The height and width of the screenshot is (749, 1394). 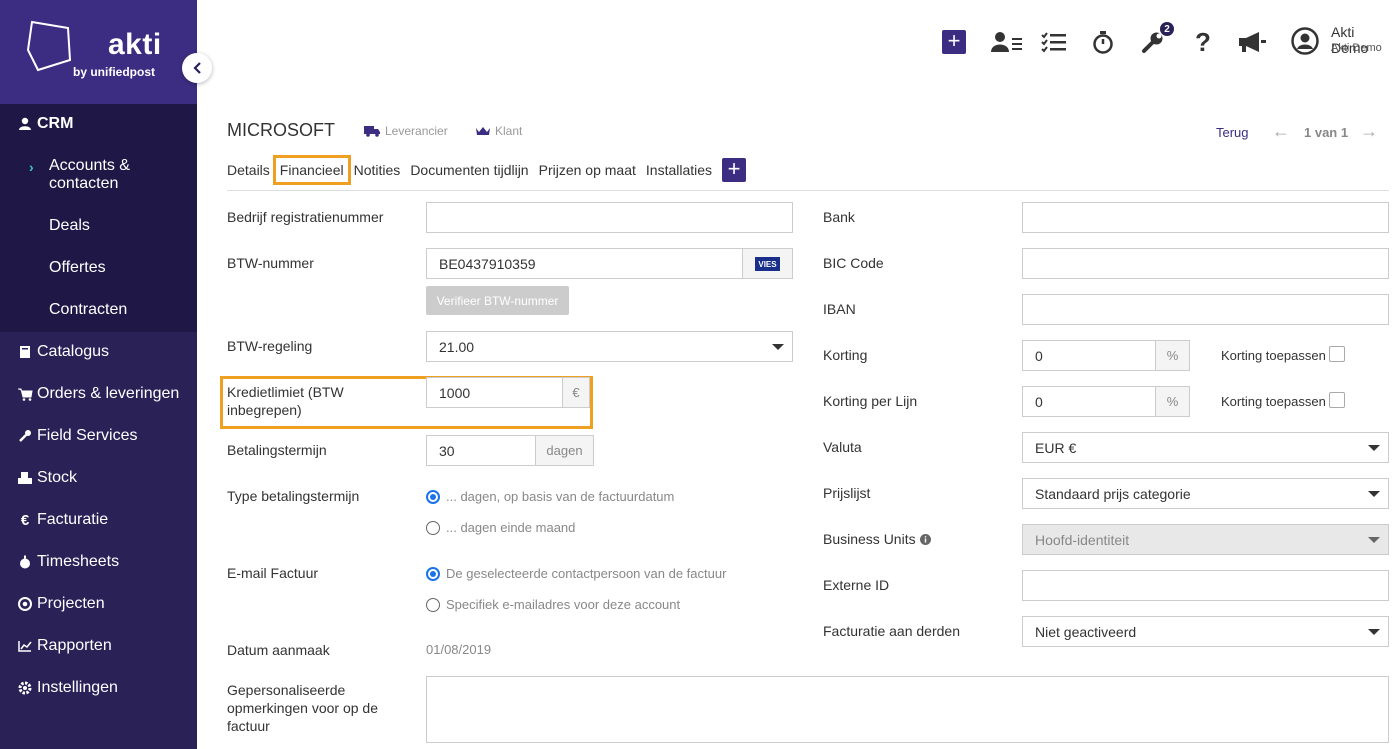 I want to click on line-discount-input: 0, so click(x=1089, y=401).